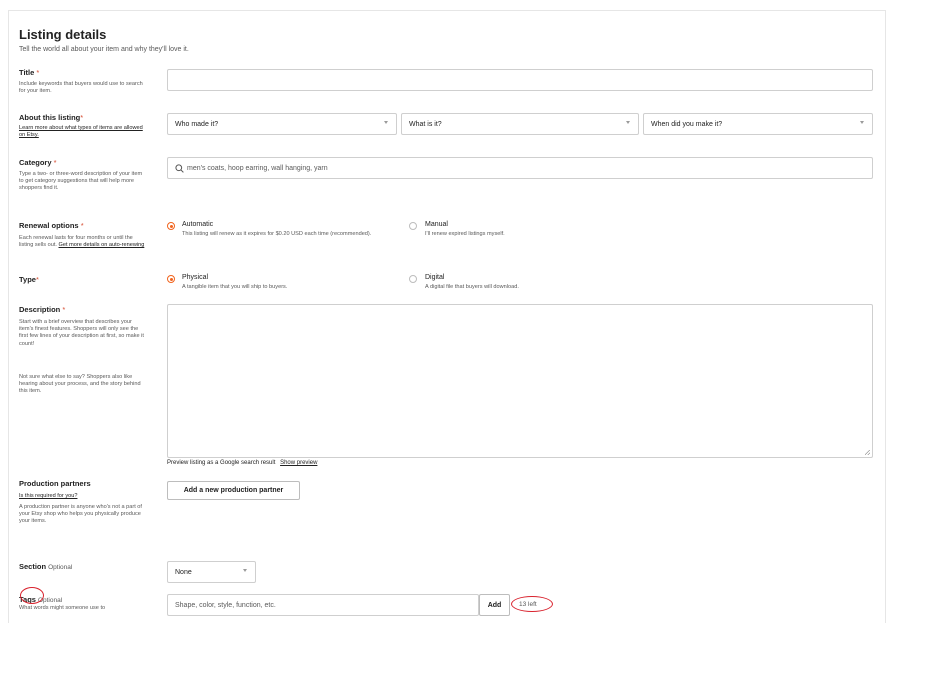 The image size is (934, 676). I want to click on renewal-manual-radio, so click(413, 226).